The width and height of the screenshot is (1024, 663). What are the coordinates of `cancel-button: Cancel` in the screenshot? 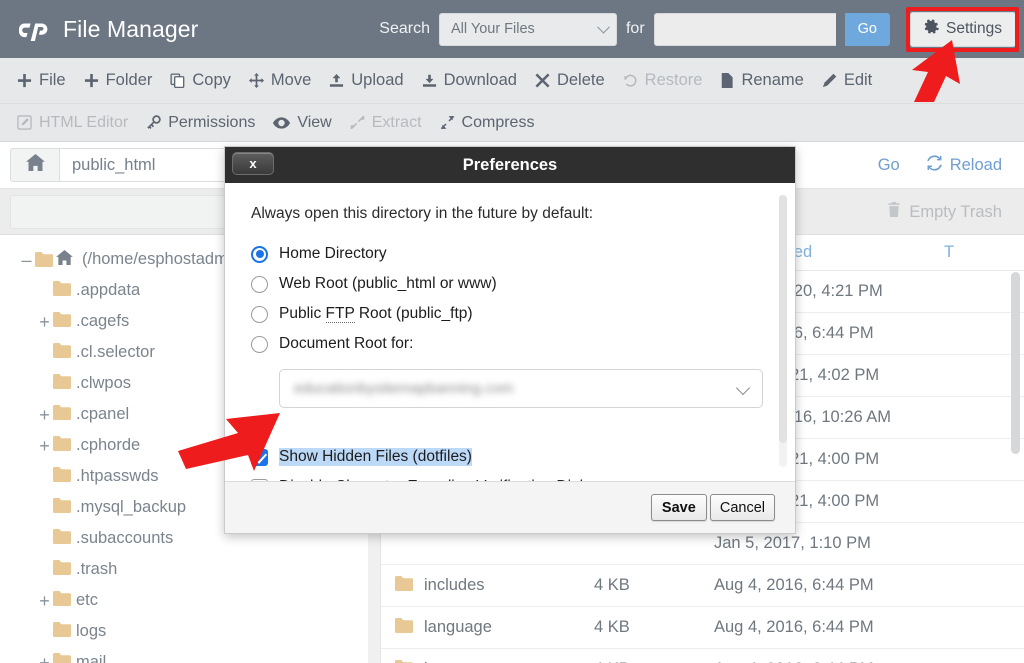 It's located at (742, 507).